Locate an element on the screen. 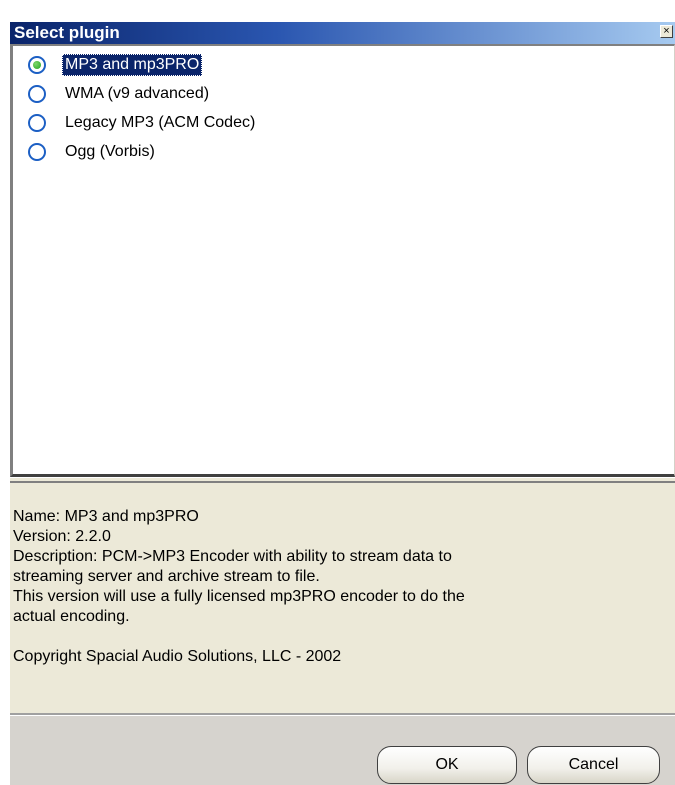 Image resolution: width=675 pixels, height=785 pixels. info-description-line: actual encoding. is located at coordinates (71, 616).